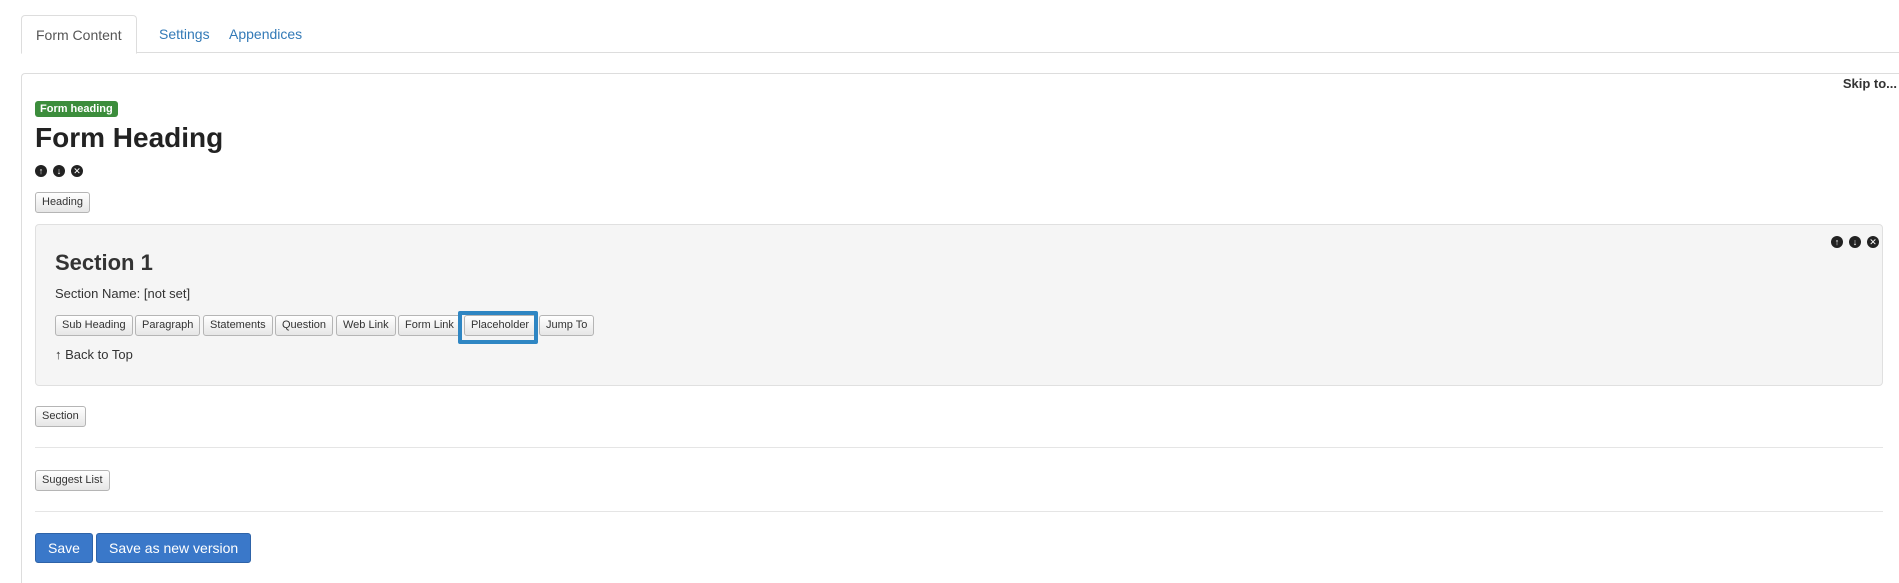 This screenshot has width=1899, height=583. I want to click on form-heading-badge: Form heading, so click(76, 109).